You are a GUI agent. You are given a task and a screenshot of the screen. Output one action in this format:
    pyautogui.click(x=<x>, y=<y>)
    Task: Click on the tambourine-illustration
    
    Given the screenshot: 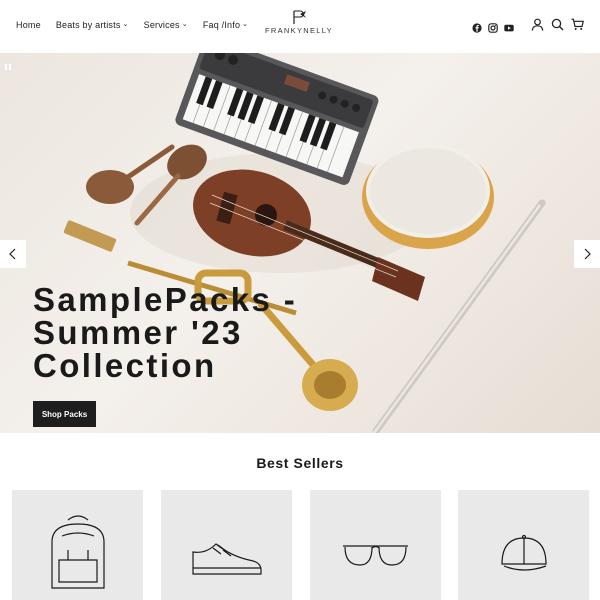 What is the action you would take?
    pyautogui.click(x=428, y=196)
    